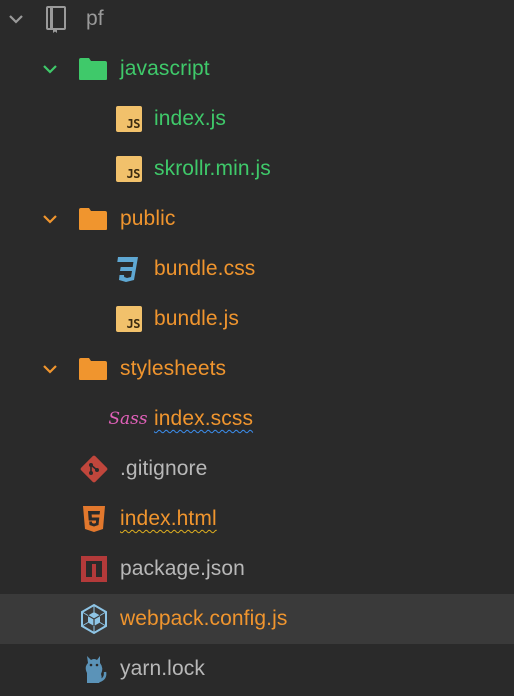 The height and width of the screenshot is (696, 514). What do you see at coordinates (127, 269) in the screenshot?
I see `css3-file-icon` at bounding box center [127, 269].